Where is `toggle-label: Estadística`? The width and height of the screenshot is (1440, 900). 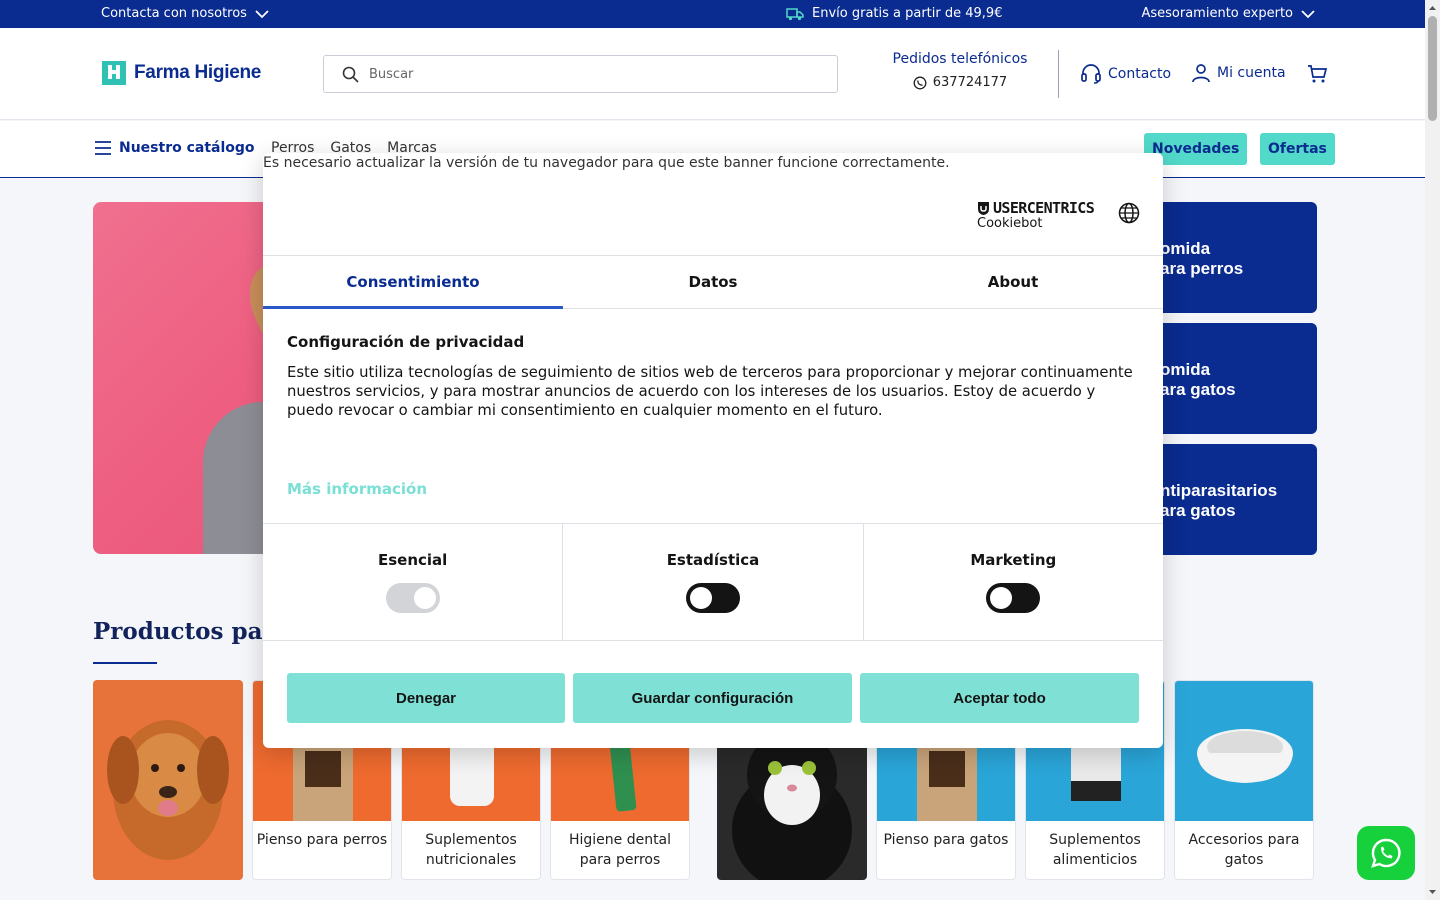 toggle-label: Estadística is located at coordinates (713, 560).